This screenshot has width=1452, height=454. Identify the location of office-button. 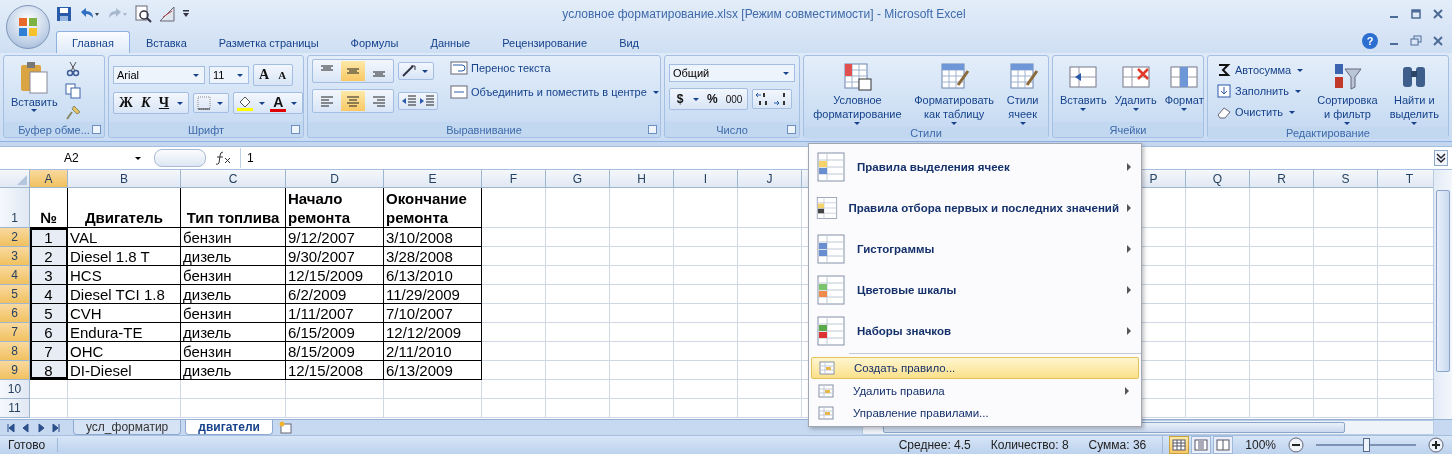
(28, 26).